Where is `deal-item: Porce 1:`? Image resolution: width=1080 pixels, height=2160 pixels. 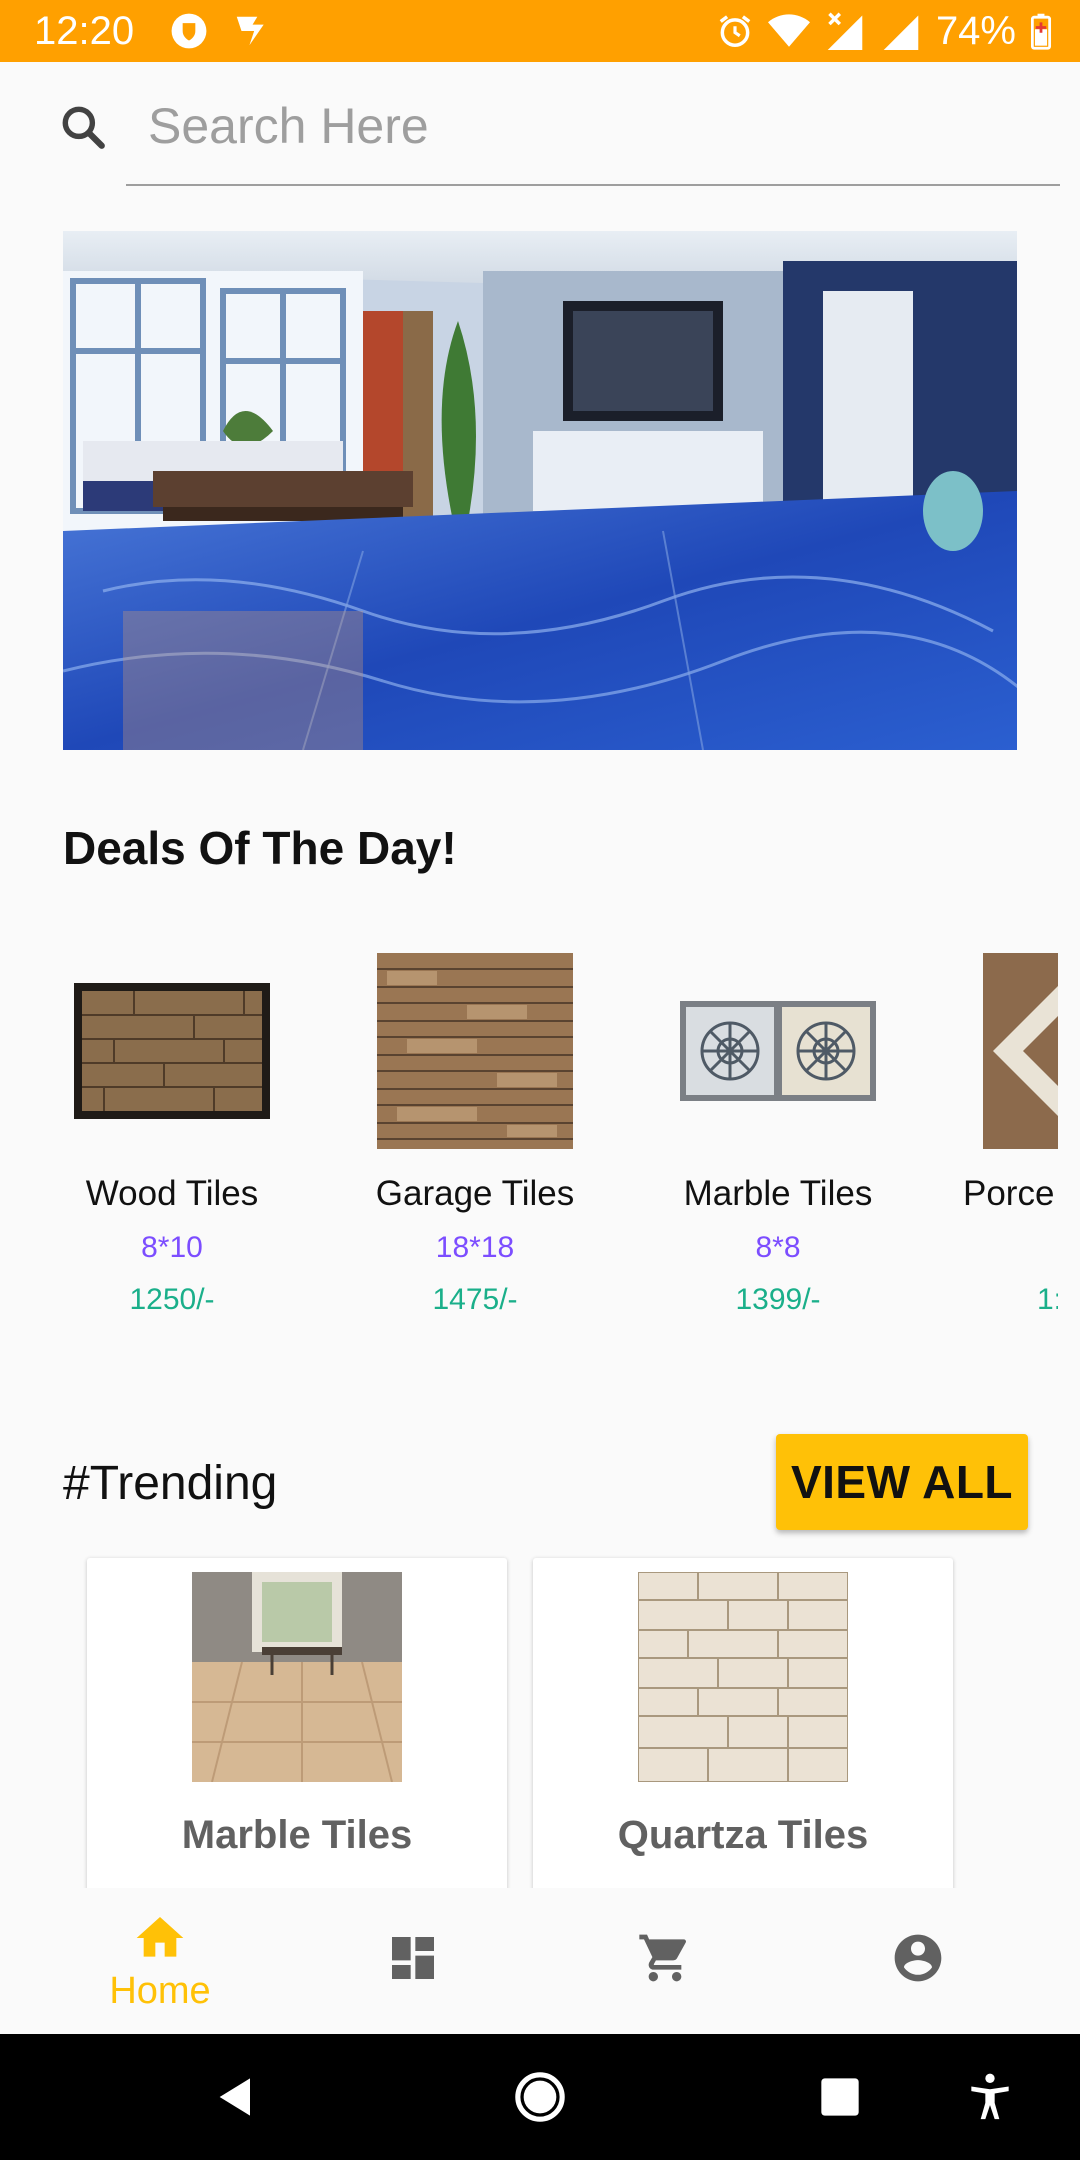 deal-item: Porce 1: is located at coordinates (994, 1140).